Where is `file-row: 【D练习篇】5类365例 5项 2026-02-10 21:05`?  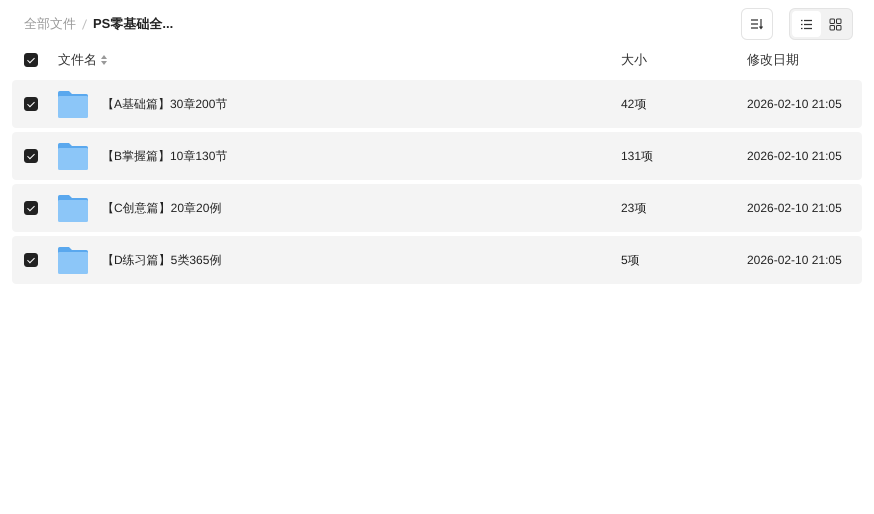 file-row: 【D练习篇】5类365例 5项 2026-02-10 21:05 is located at coordinates (437, 260).